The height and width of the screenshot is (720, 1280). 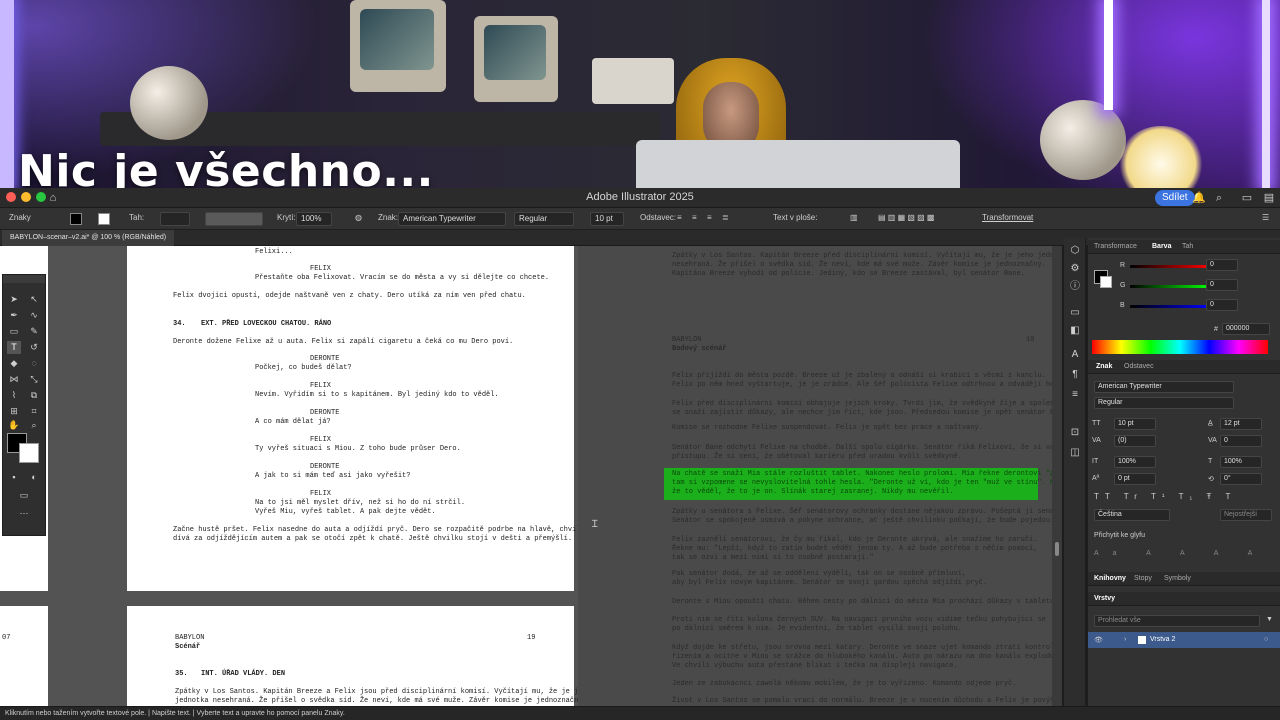 What do you see at coordinates (175, 219) in the screenshot?
I see `stroke-weight-field` at bounding box center [175, 219].